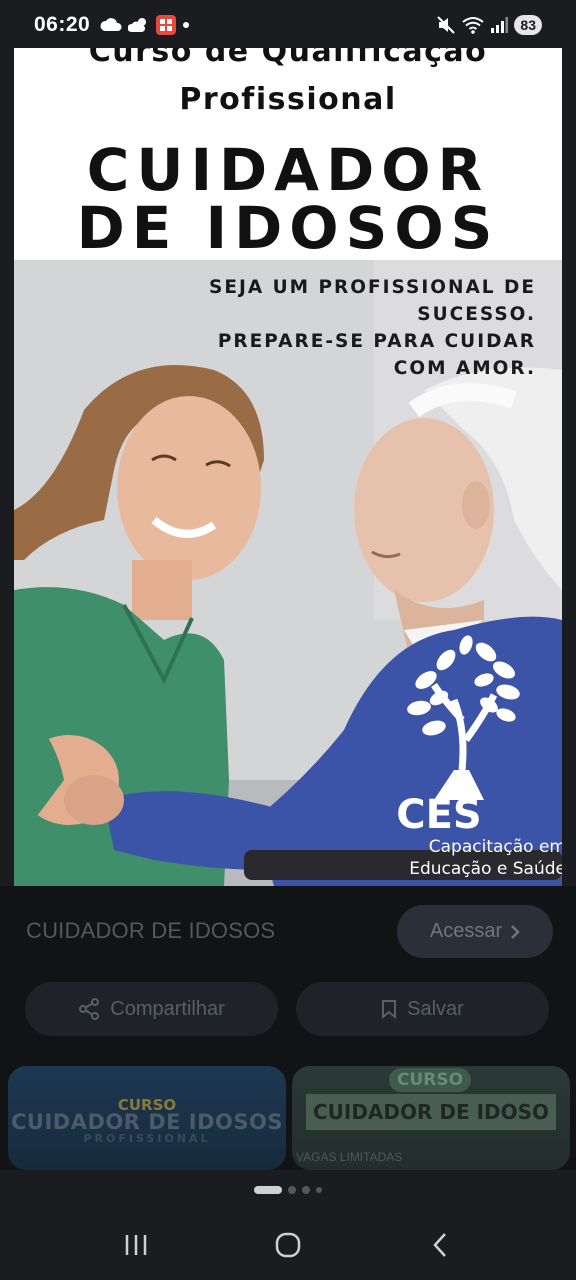  I want to click on signal-icon, so click(500, 25).